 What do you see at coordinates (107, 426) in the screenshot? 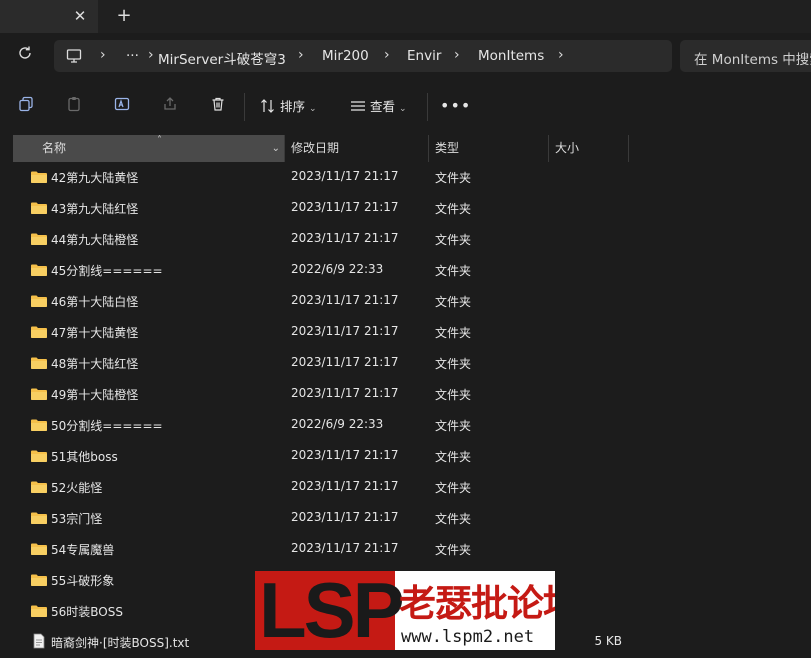
I see `file-name: 50分割线======` at bounding box center [107, 426].